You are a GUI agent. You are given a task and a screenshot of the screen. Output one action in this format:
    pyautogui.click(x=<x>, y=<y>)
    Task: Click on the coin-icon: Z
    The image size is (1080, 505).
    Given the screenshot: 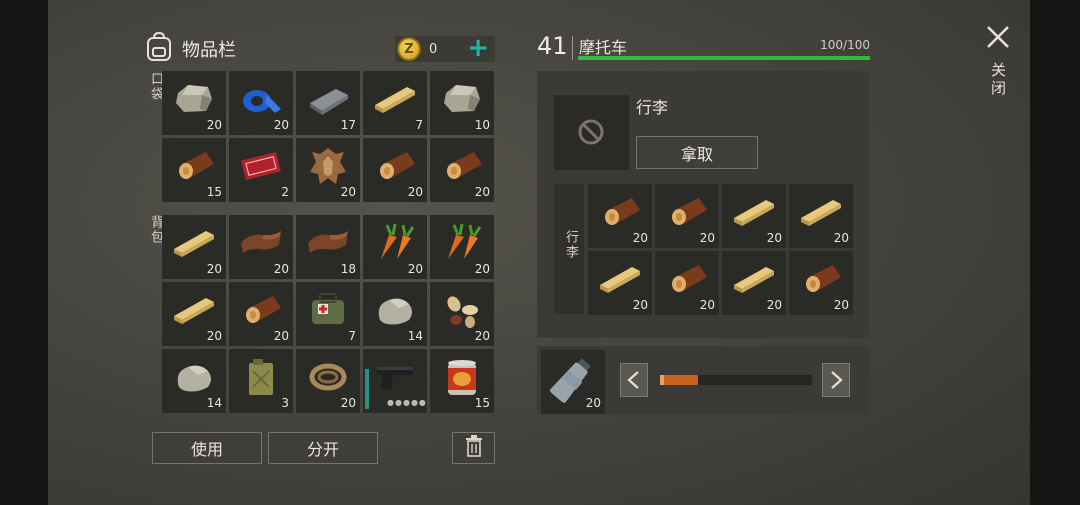 What is the action you would take?
    pyautogui.click(x=409, y=49)
    